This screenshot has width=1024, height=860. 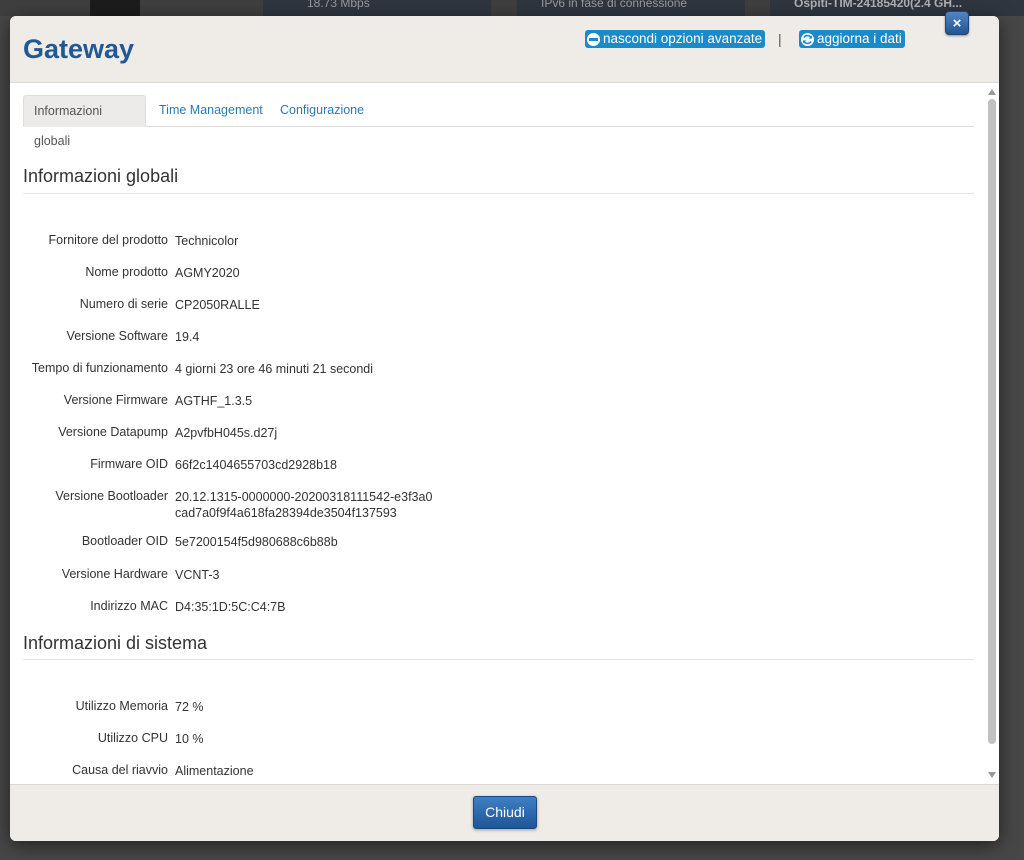 I want to click on background-ipv6-text: IPv6 in fase di connessione, so click(x=614, y=5).